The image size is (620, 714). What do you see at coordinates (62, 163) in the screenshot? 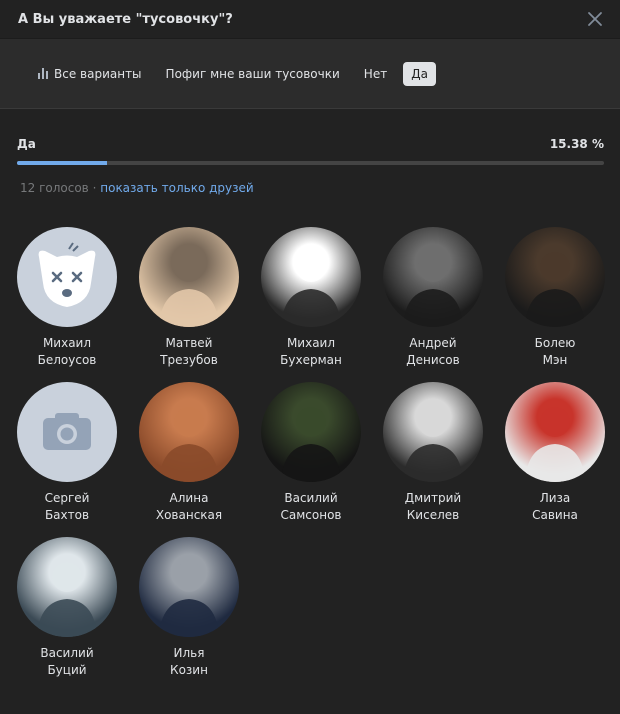
I see `progress-bar-fill` at bounding box center [62, 163].